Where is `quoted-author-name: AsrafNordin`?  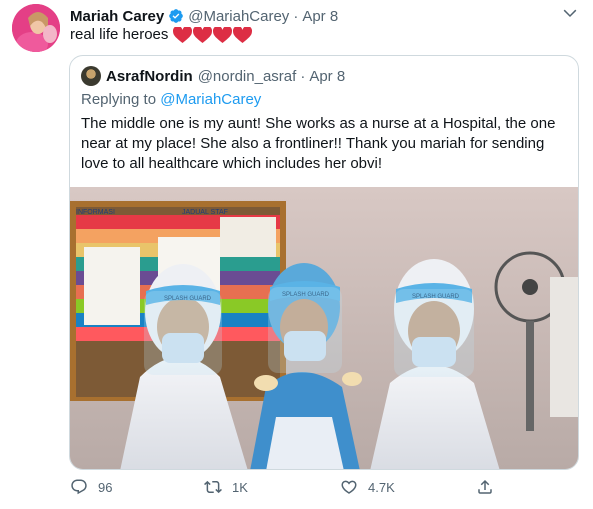
quoted-author-name: AsrafNordin is located at coordinates (149, 76).